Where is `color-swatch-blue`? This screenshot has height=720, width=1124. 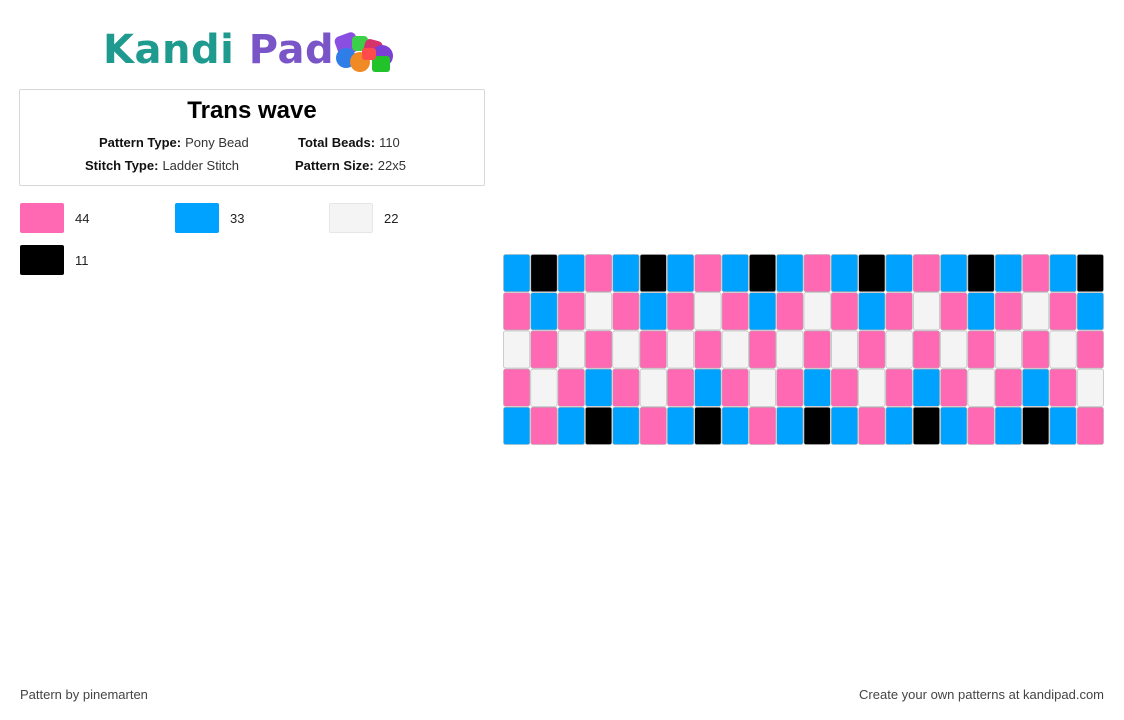
color-swatch-blue is located at coordinates (197, 218).